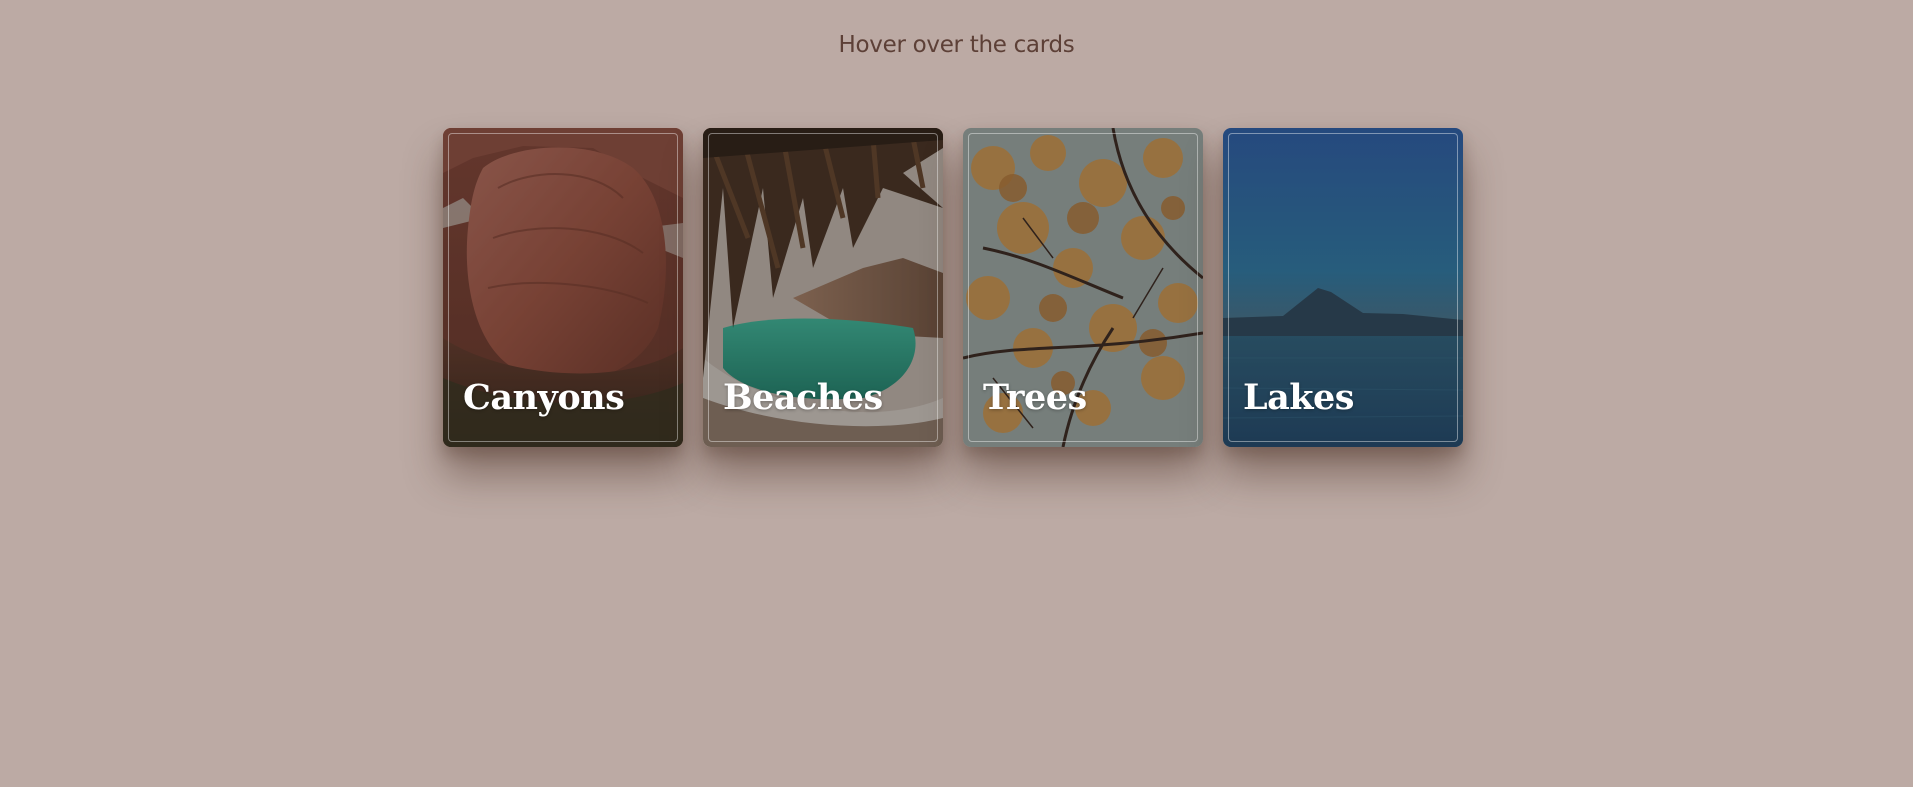 The width and height of the screenshot is (1913, 787). I want to click on card-trees: Trees, so click(1083, 287).